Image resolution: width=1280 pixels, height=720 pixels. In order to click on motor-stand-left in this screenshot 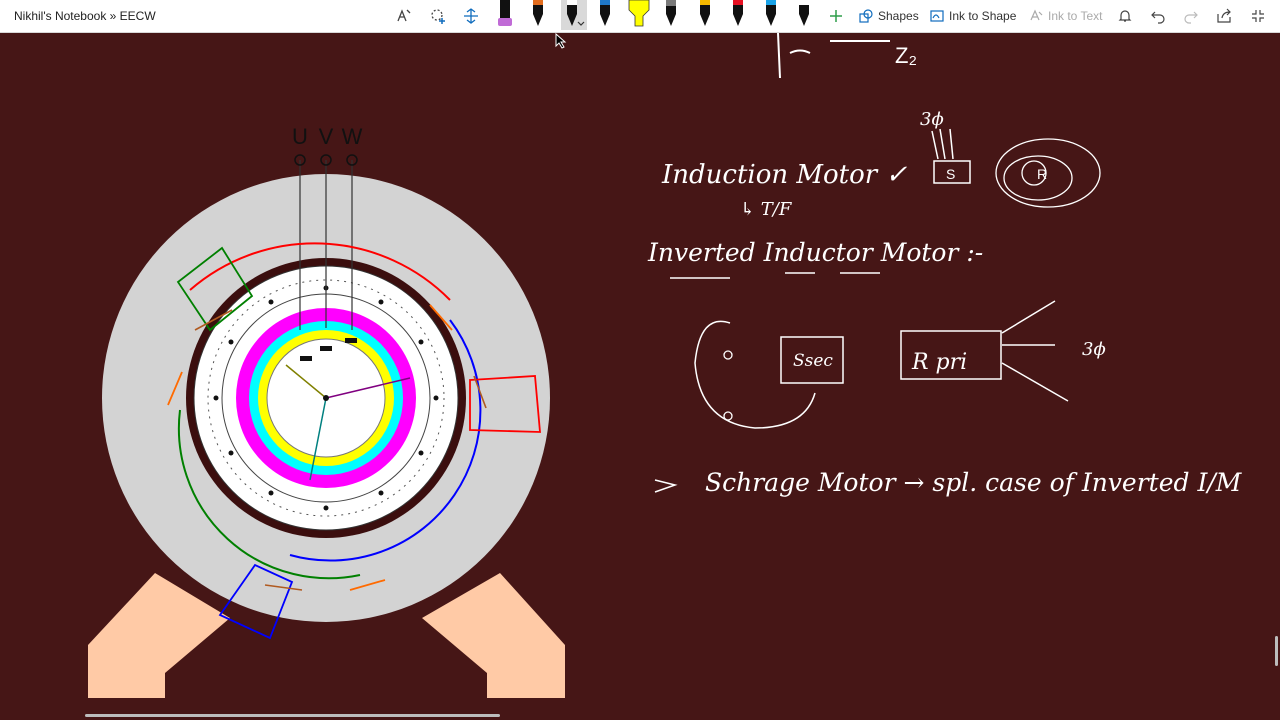, I will do `click(159, 635)`.